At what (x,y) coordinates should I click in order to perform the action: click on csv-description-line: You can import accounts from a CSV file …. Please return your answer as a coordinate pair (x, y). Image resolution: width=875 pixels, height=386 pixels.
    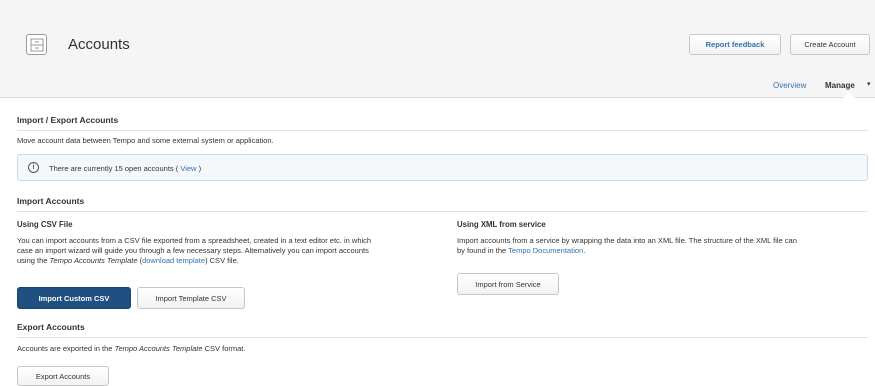
    Looking at the image, I should click on (194, 240).